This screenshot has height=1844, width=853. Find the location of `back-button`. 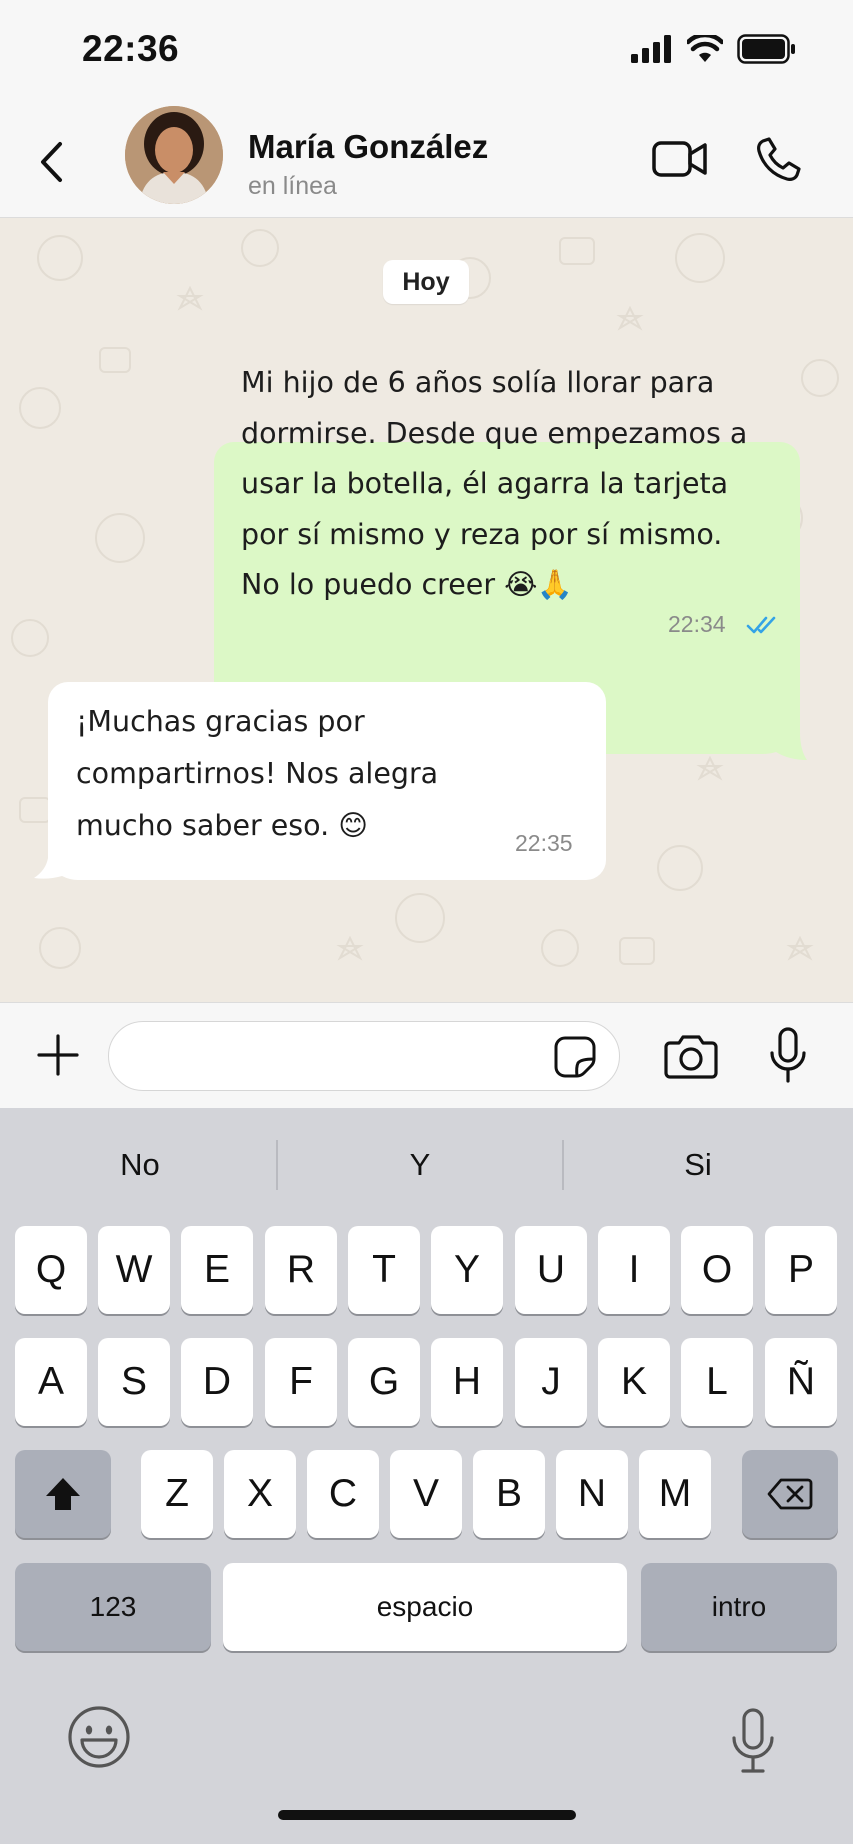

back-button is located at coordinates (52, 162).